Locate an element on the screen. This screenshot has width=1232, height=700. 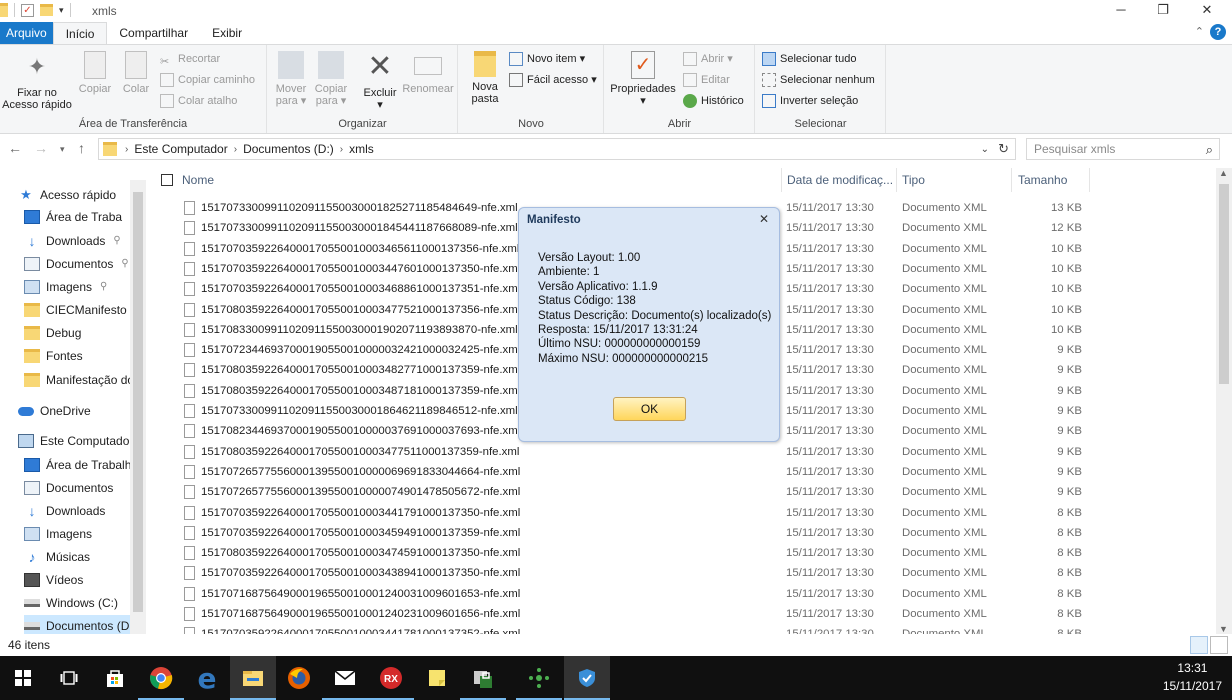
nav-item: ↓ Downloads is located at coordinates (77, 511).